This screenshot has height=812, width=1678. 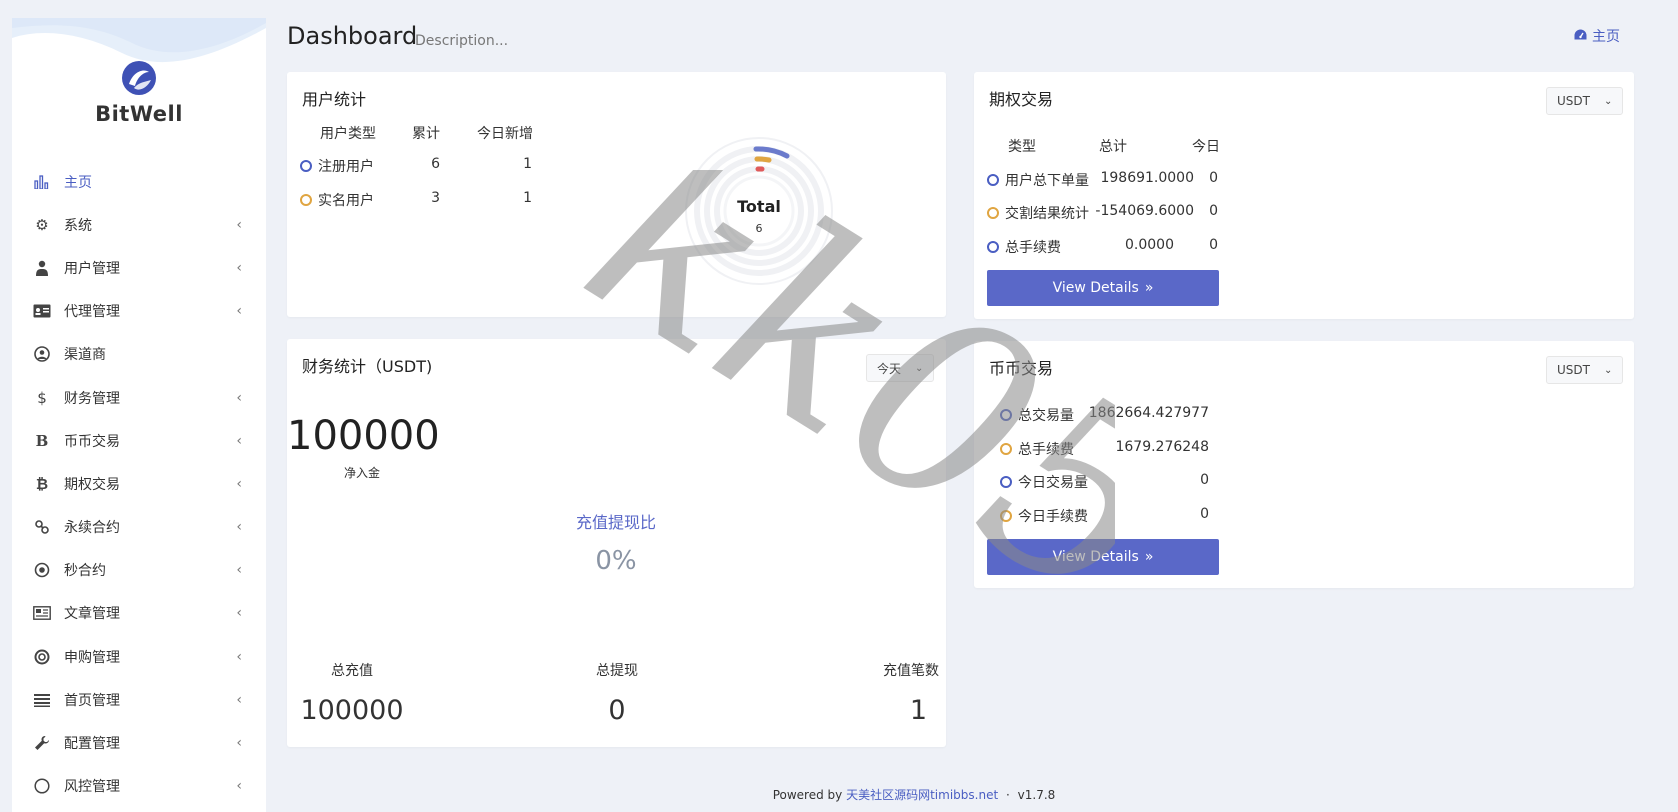 What do you see at coordinates (527, 164) in the screenshot?
I see `row-today: 1` at bounding box center [527, 164].